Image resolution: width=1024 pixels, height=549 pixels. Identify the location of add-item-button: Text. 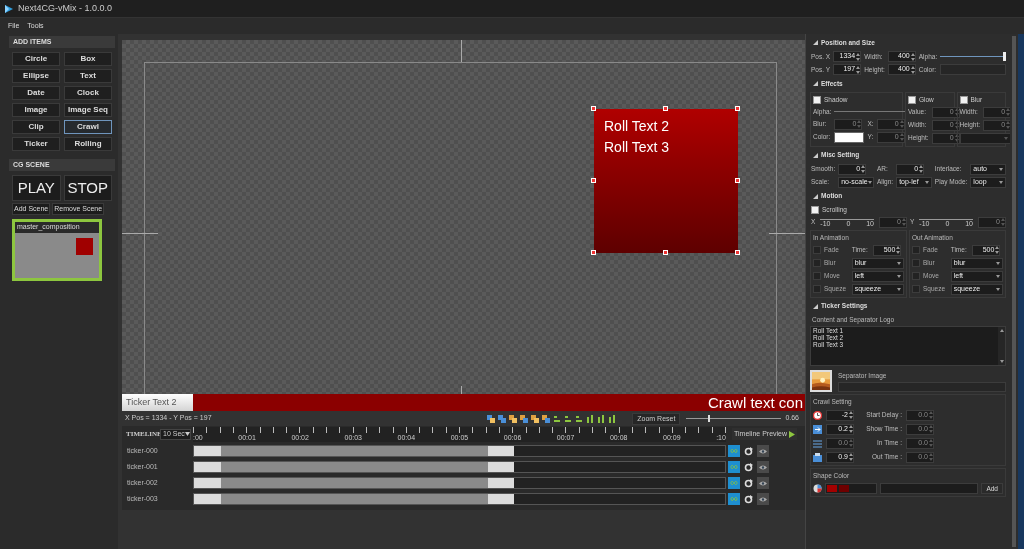
(88, 76).